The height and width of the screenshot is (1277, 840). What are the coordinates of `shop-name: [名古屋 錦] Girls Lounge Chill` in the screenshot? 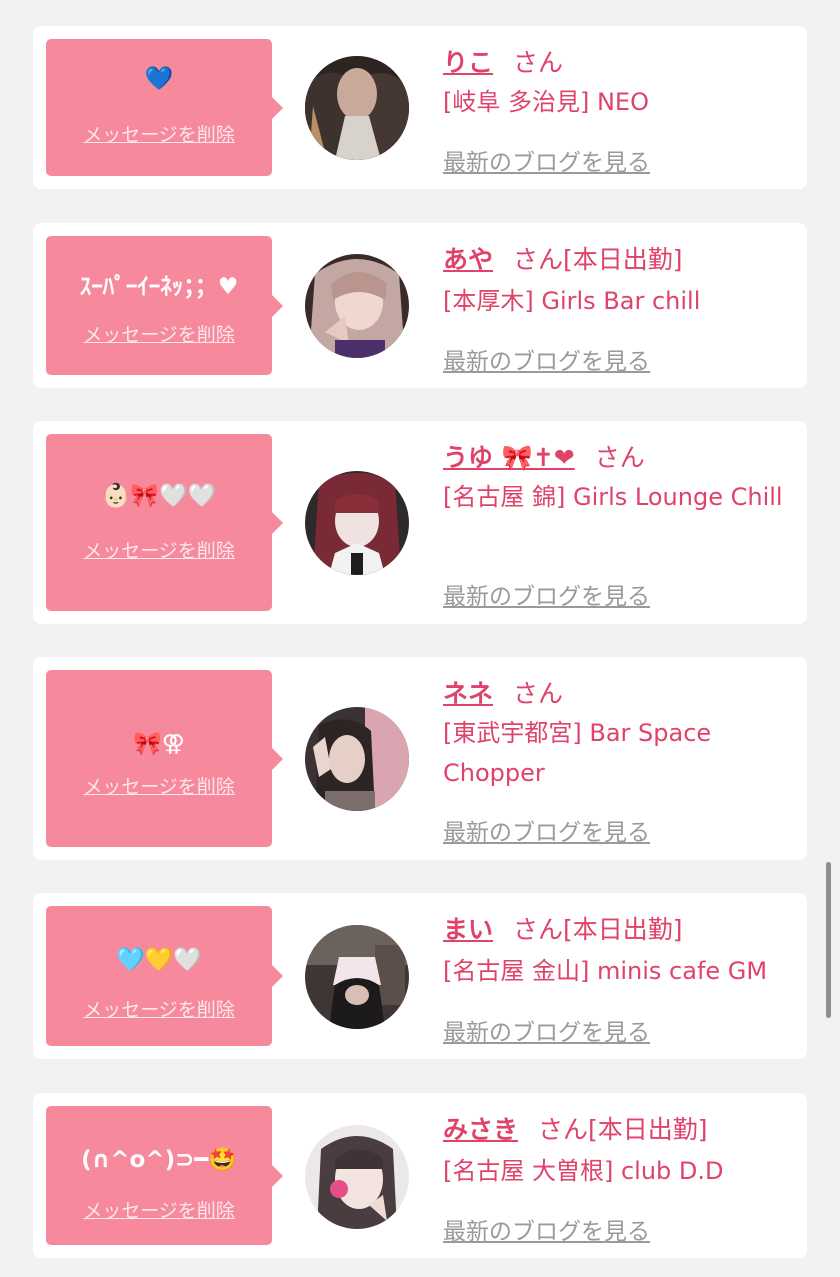 It's located at (613, 497).